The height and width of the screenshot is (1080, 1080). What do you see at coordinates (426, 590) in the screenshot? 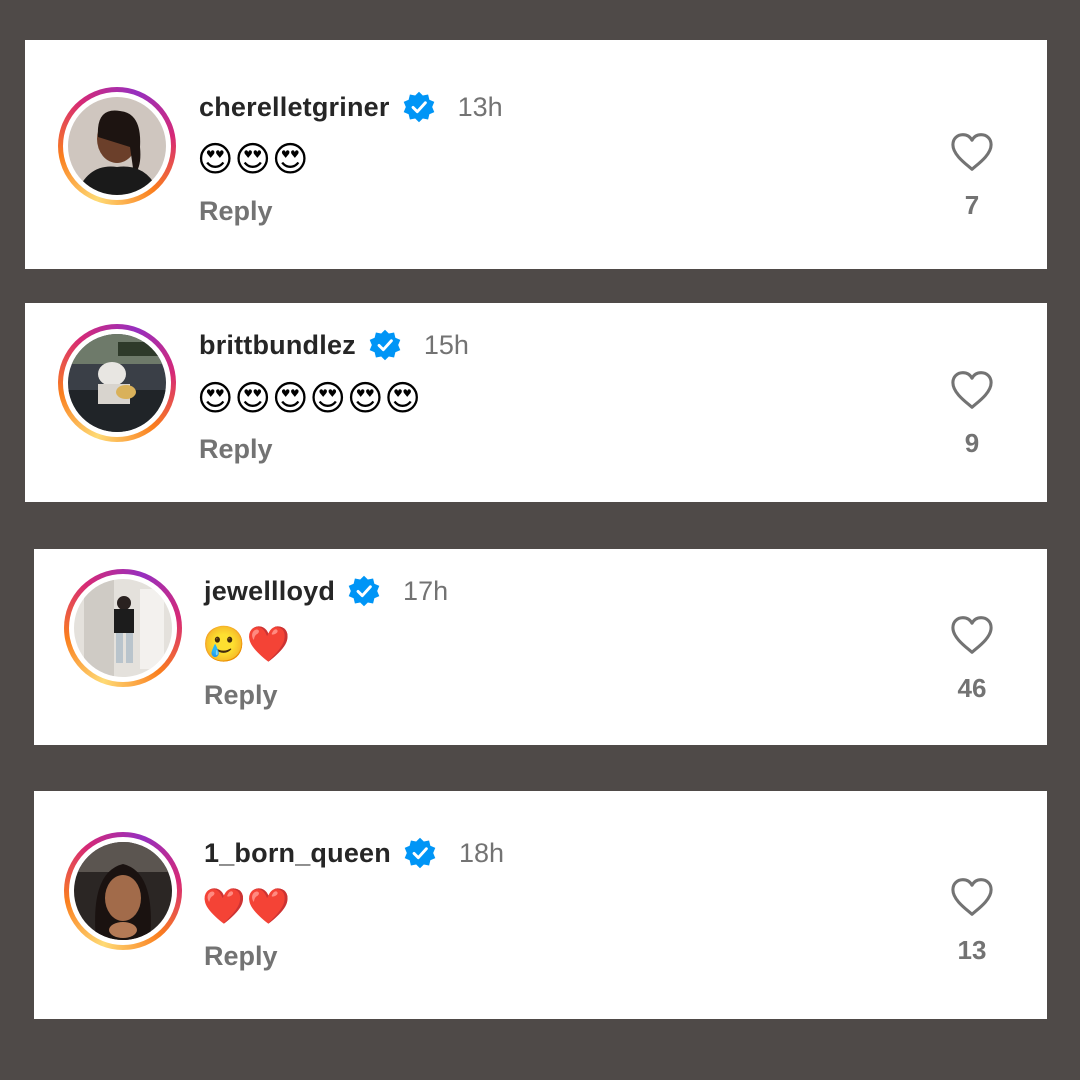
I see `timestamp: 17h` at bounding box center [426, 590].